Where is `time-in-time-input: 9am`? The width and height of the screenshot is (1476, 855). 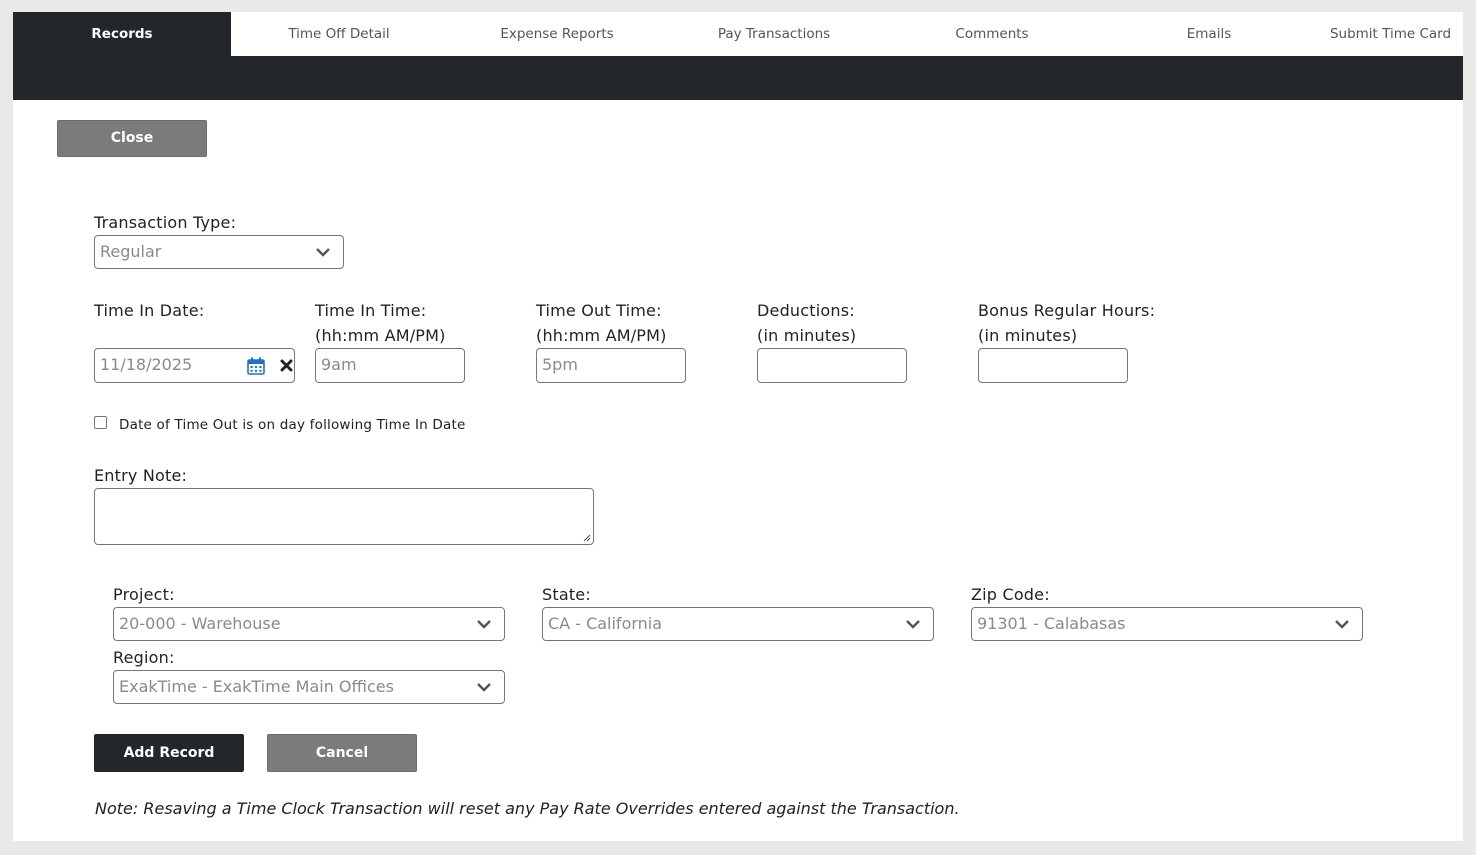 time-in-time-input: 9am is located at coordinates (390, 365).